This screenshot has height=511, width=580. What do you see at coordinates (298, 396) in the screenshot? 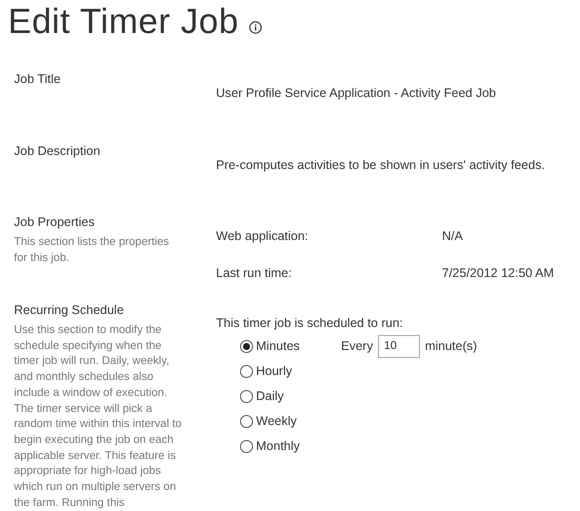
I see `option-label: Daily` at bounding box center [298, 396].